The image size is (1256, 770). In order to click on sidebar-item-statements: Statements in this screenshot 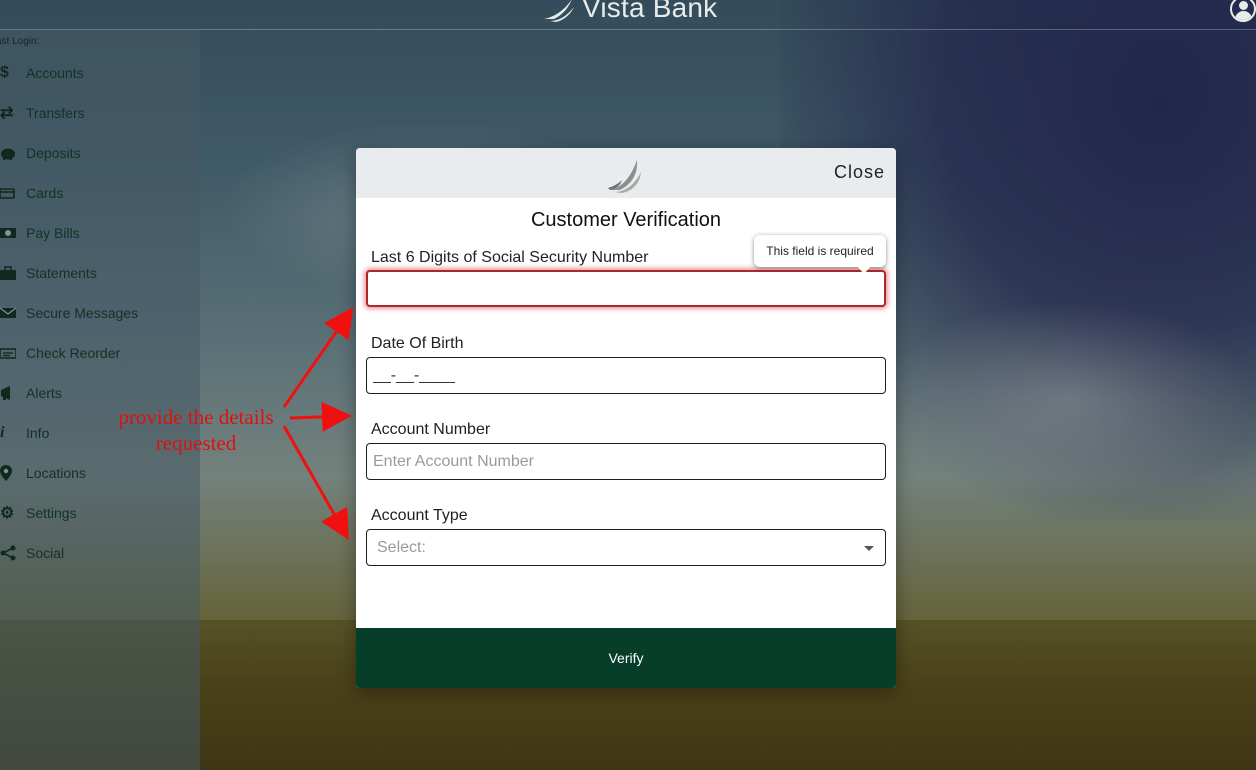, I will do `click(100, 273)`.